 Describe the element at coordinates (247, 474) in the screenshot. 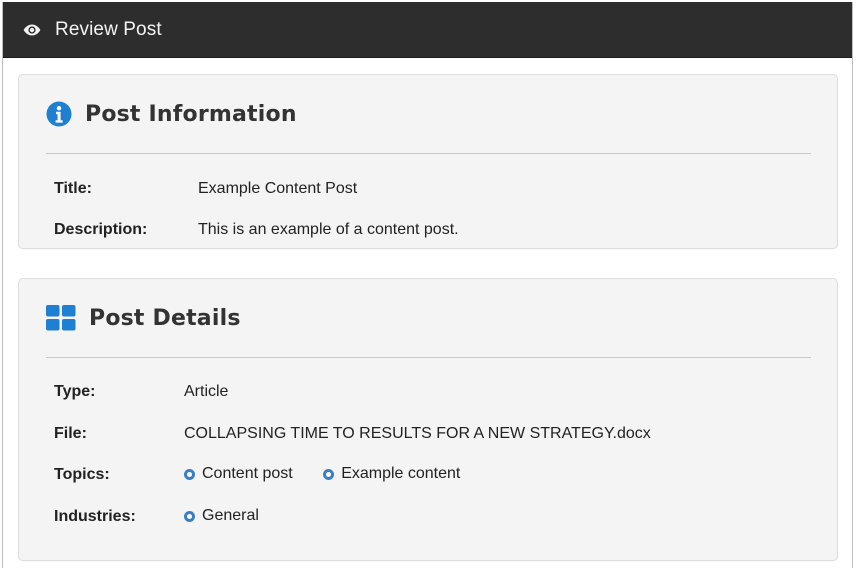

I see `topic-label: Content post` at that location.